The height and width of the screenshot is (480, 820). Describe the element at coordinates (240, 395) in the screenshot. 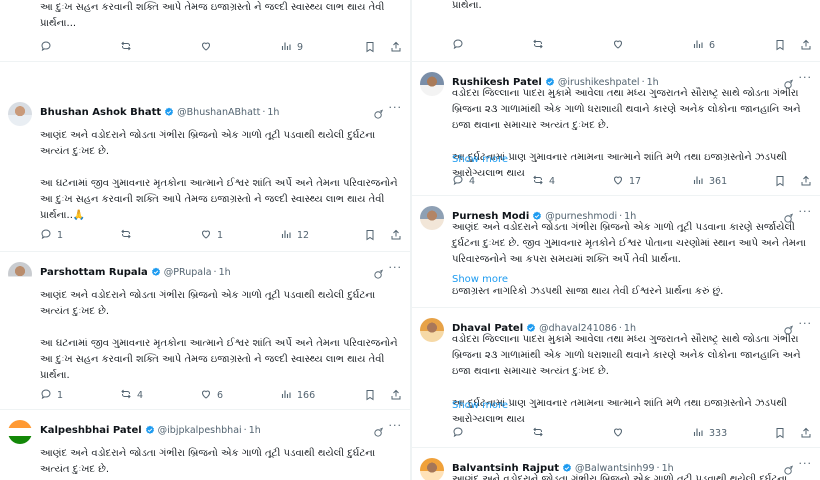

I see `like-button: 6` at that location.